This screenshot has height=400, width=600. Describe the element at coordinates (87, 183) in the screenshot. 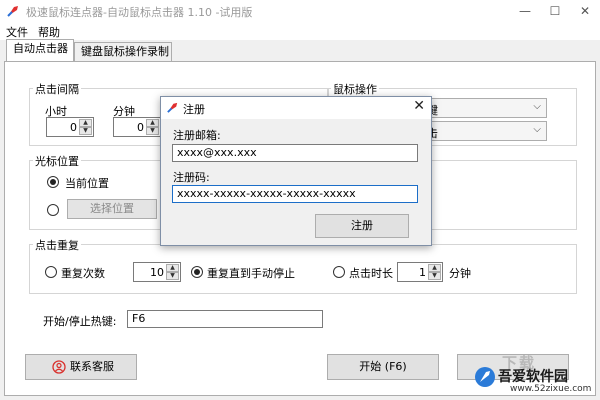

I see `current-position-label: 当前位置` at that location.